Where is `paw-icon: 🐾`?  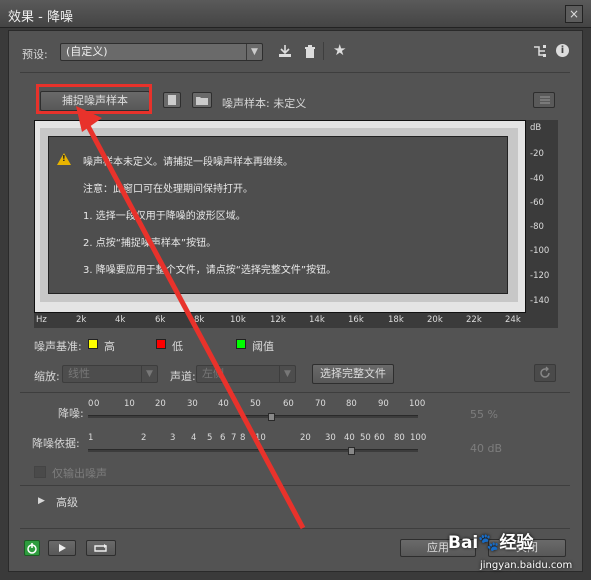
paw-icon: 🐾 is located at coordinates (489, 543).